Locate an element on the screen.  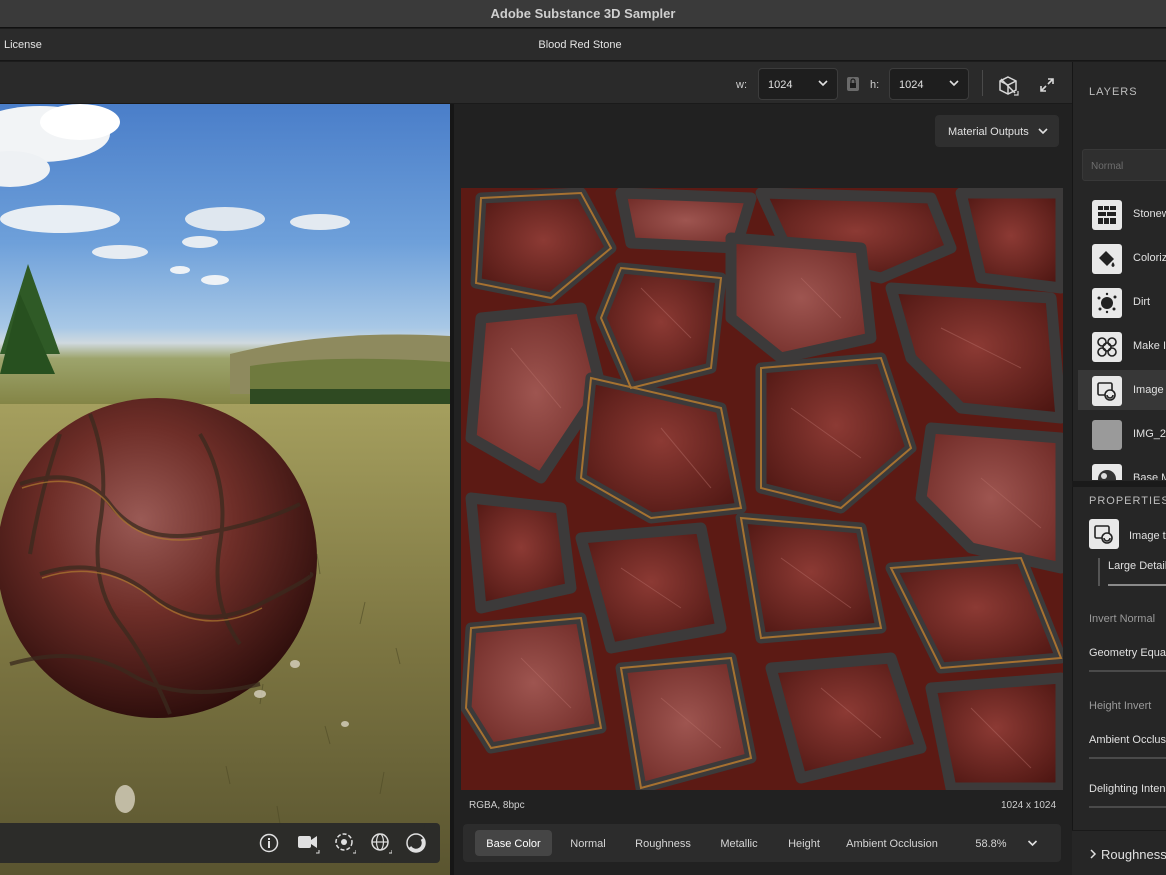
document-title: Blood Red Stone is located at coordinates (580, 45).